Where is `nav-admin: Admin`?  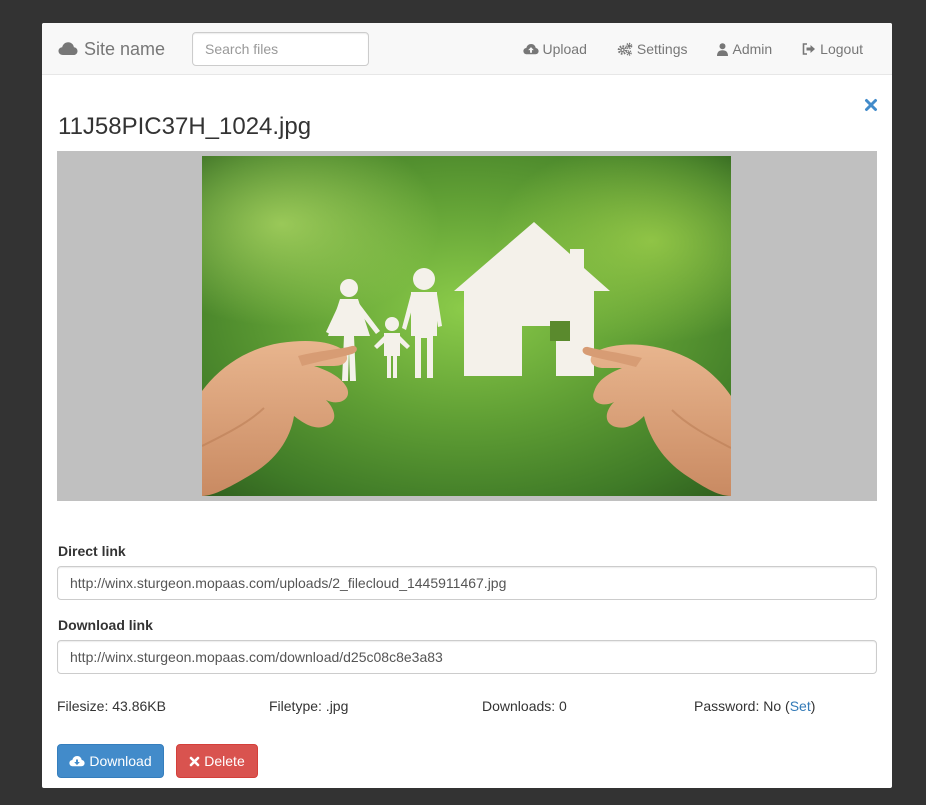
nav-admin: Admin is located at coordinates (744, 49).